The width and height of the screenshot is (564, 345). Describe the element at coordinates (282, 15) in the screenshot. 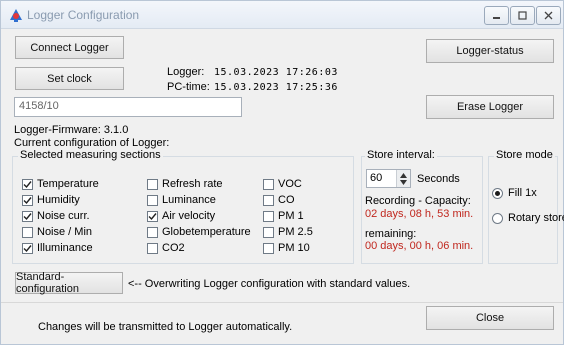

I see `title-bar: Logger Configuration` at that location.